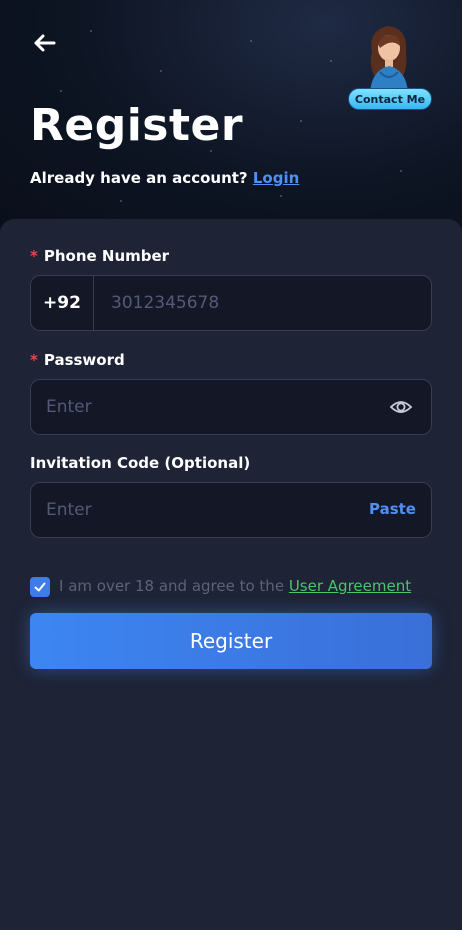  What do you see at coordinates (211, 407) in the screenshot?
I see `password-input` at bounding box center [211, 407].